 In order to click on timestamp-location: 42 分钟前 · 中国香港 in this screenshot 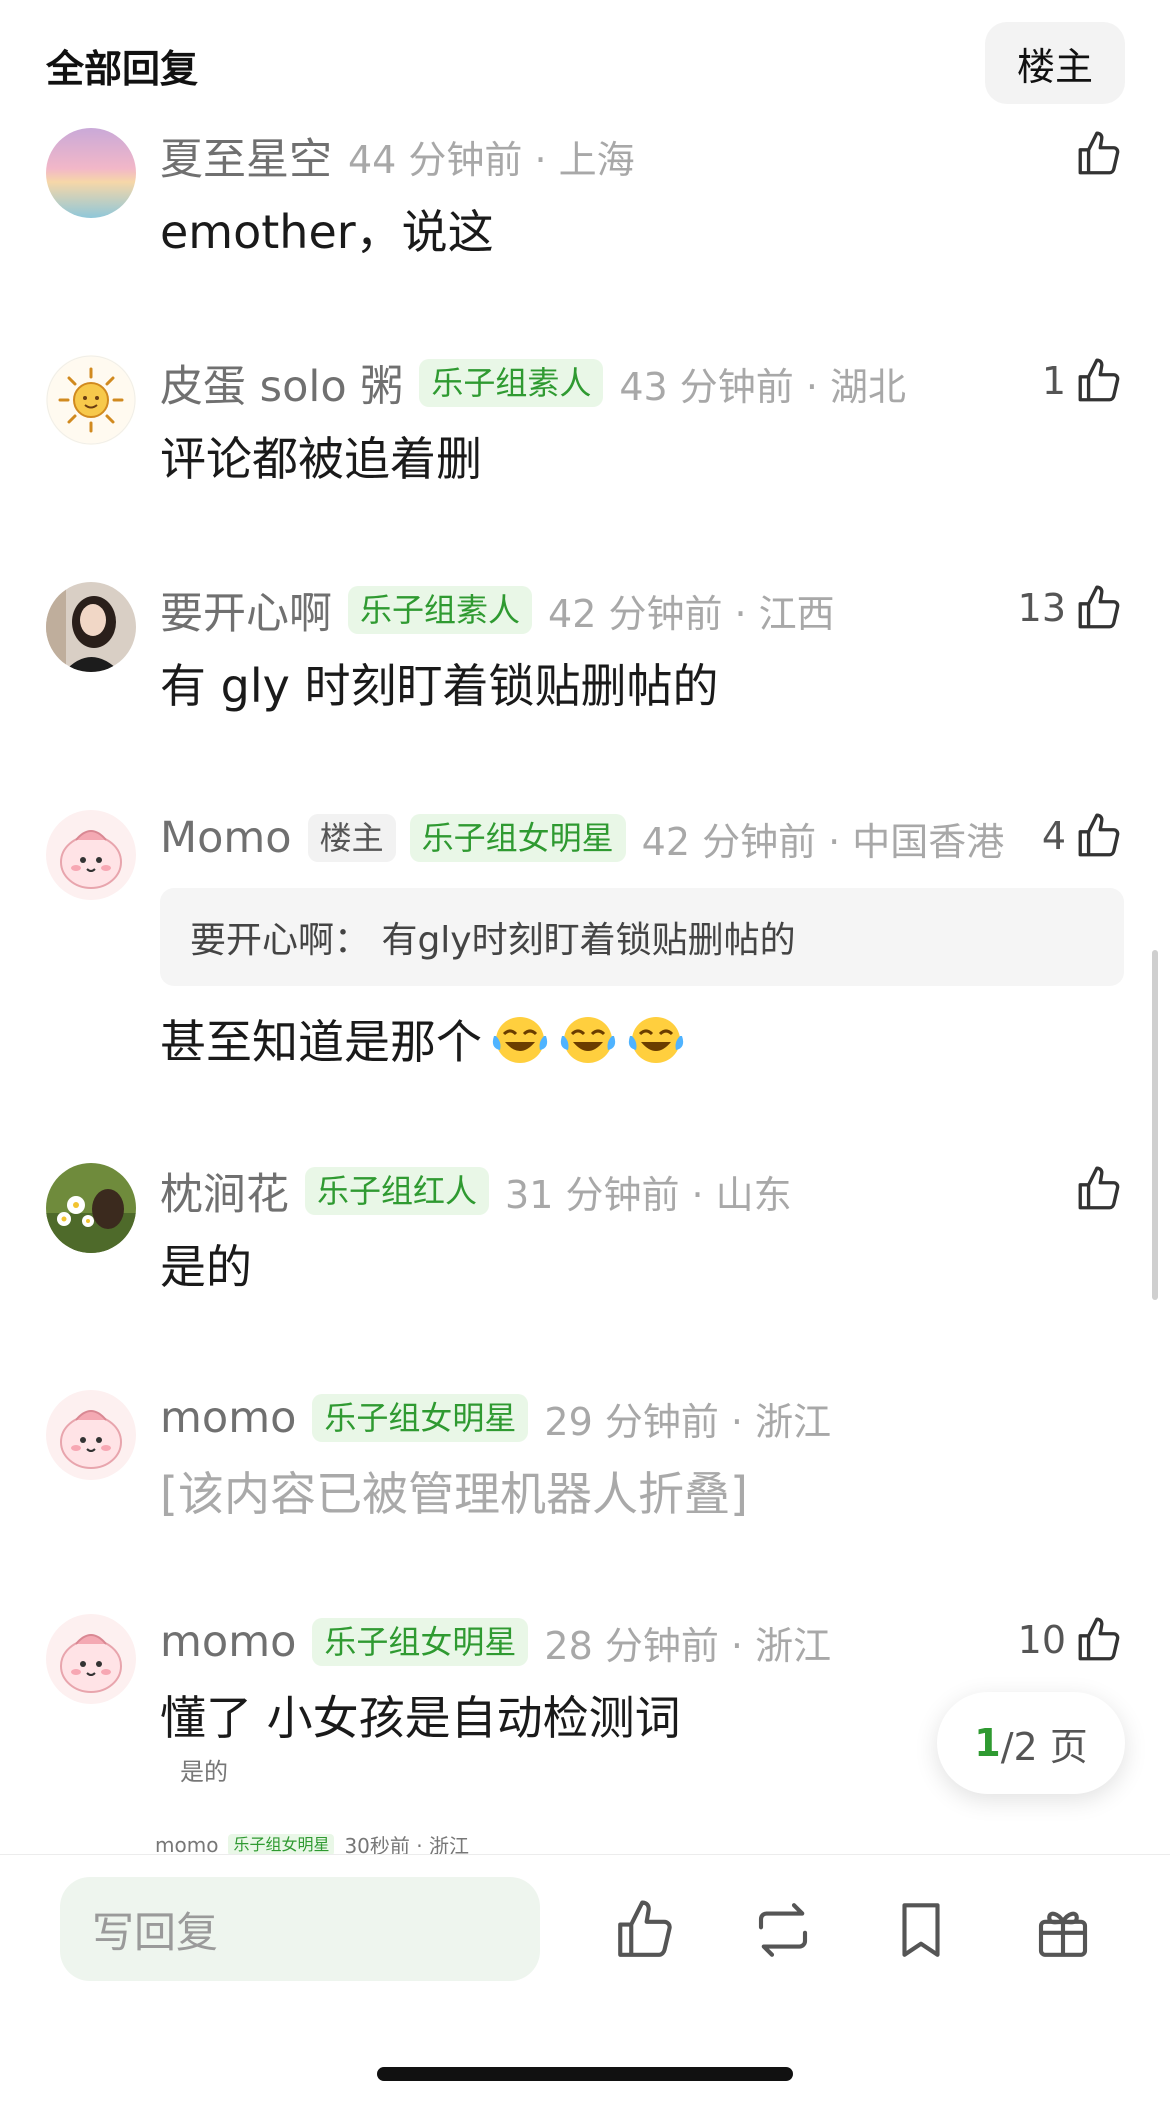, I will do `click(823, 841)`.